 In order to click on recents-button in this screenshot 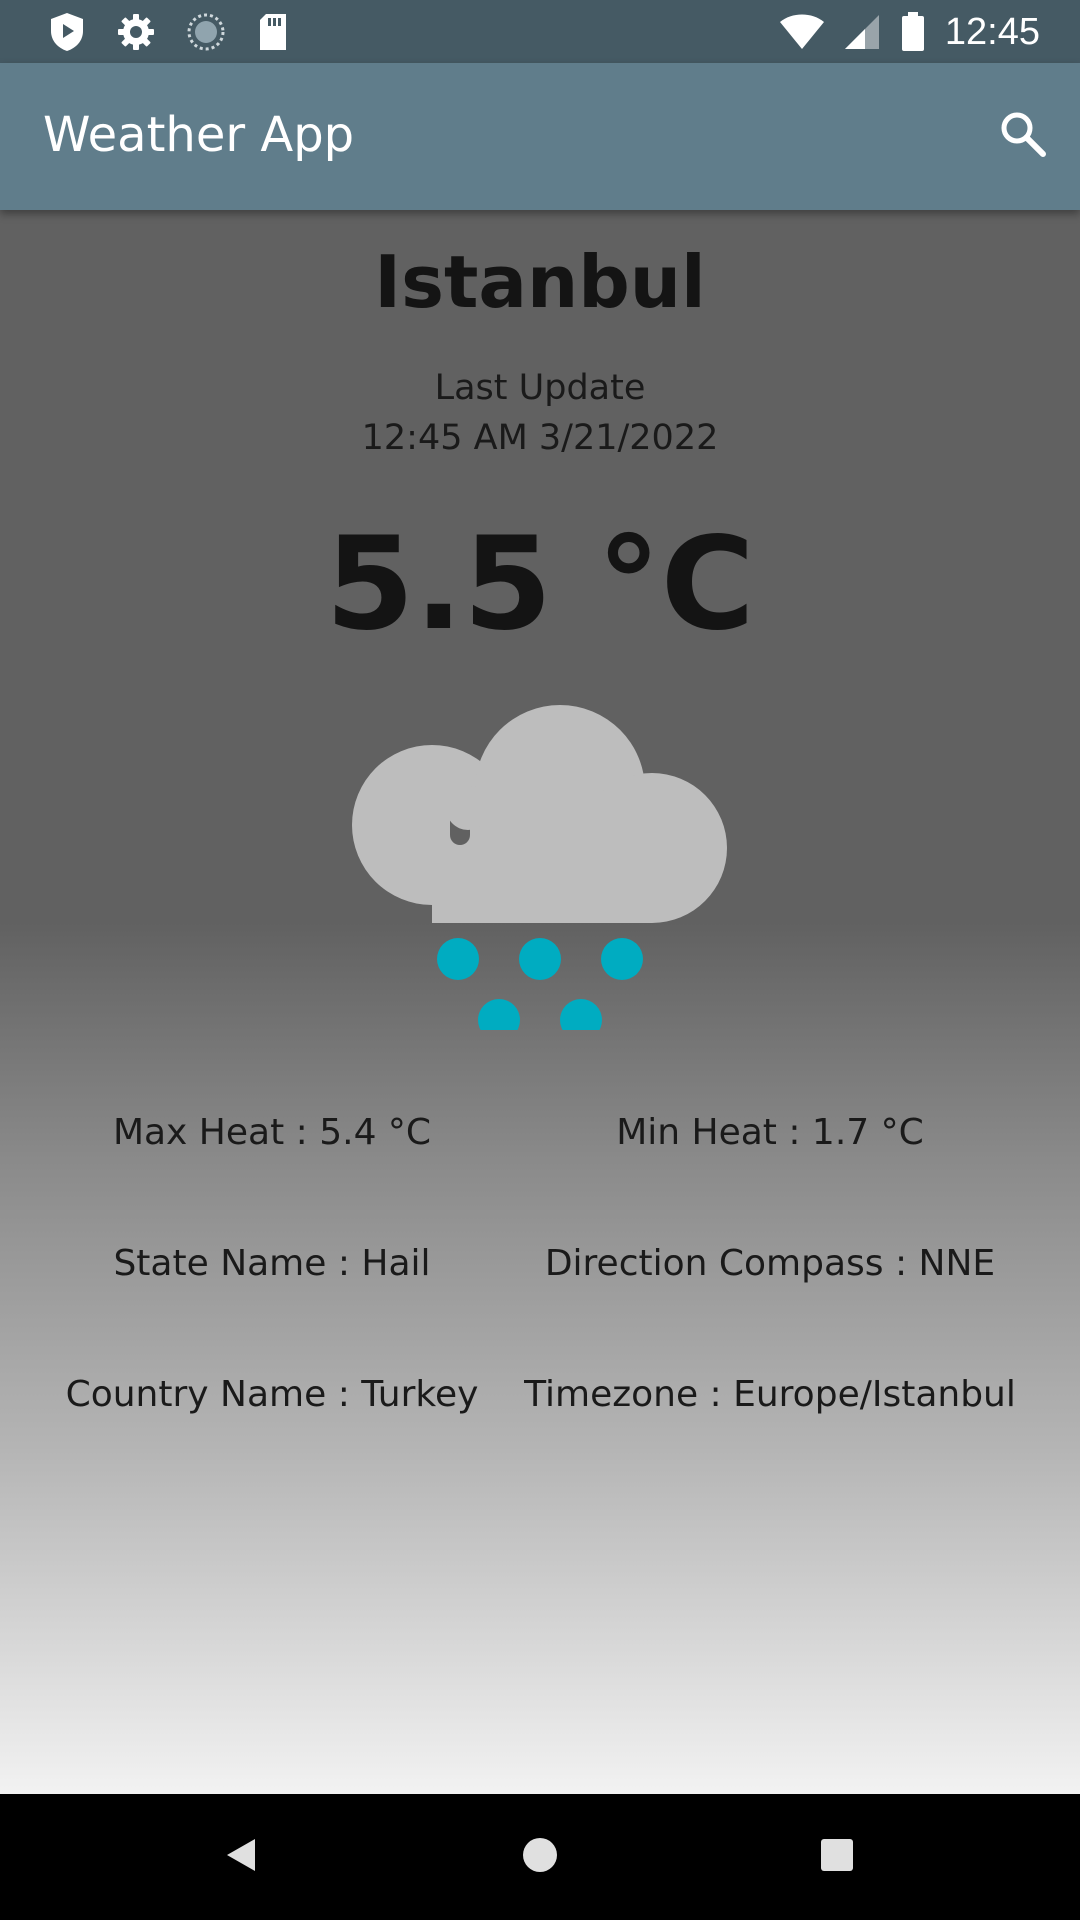, I will do `click(837, 1857)`.